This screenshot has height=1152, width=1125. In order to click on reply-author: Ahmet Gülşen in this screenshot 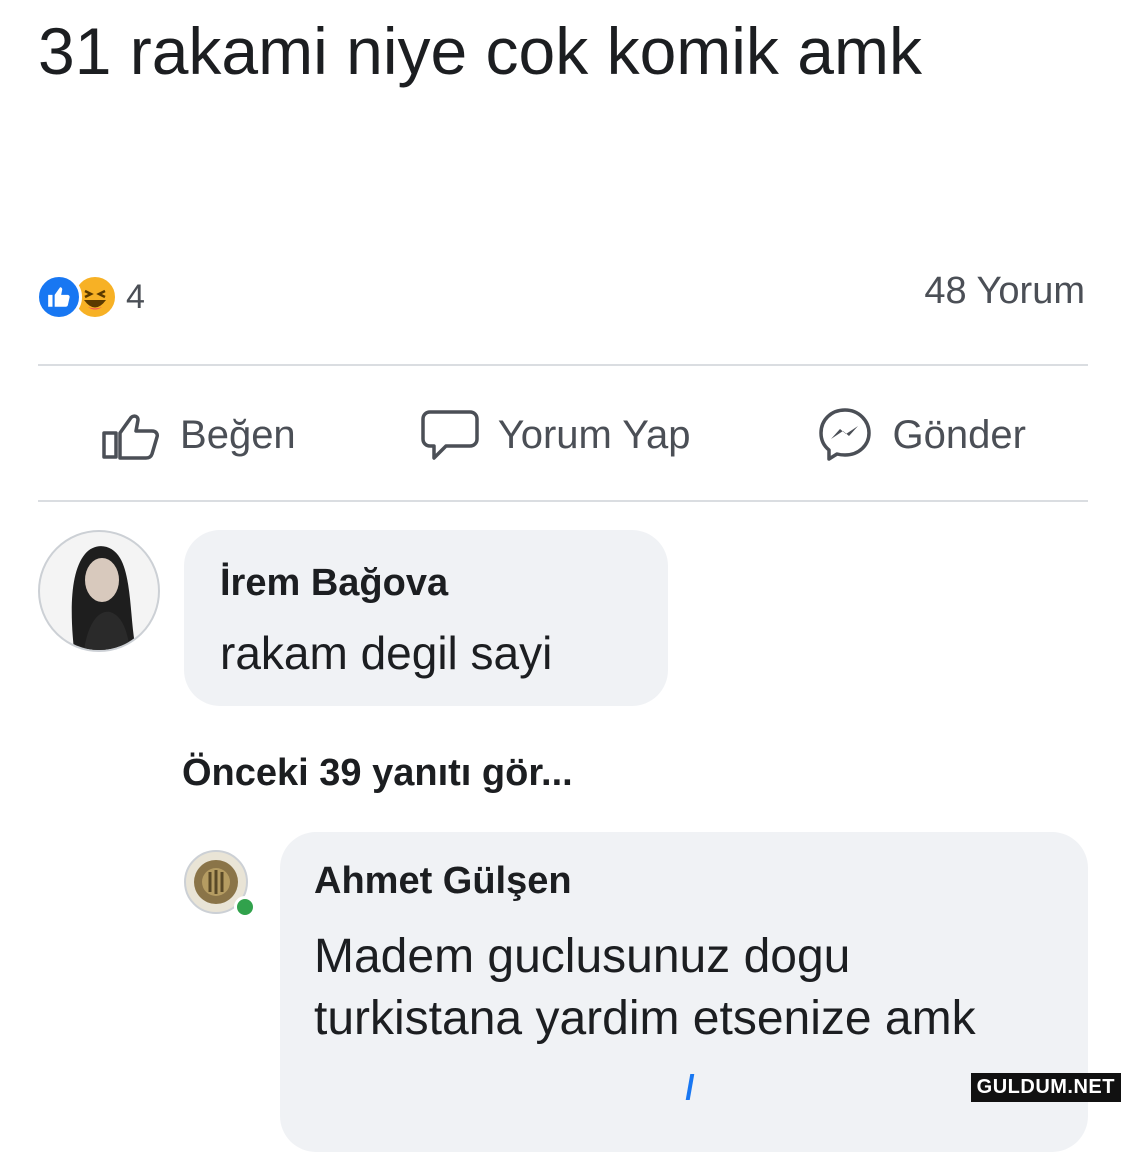, I will do `click(443, 881)`.